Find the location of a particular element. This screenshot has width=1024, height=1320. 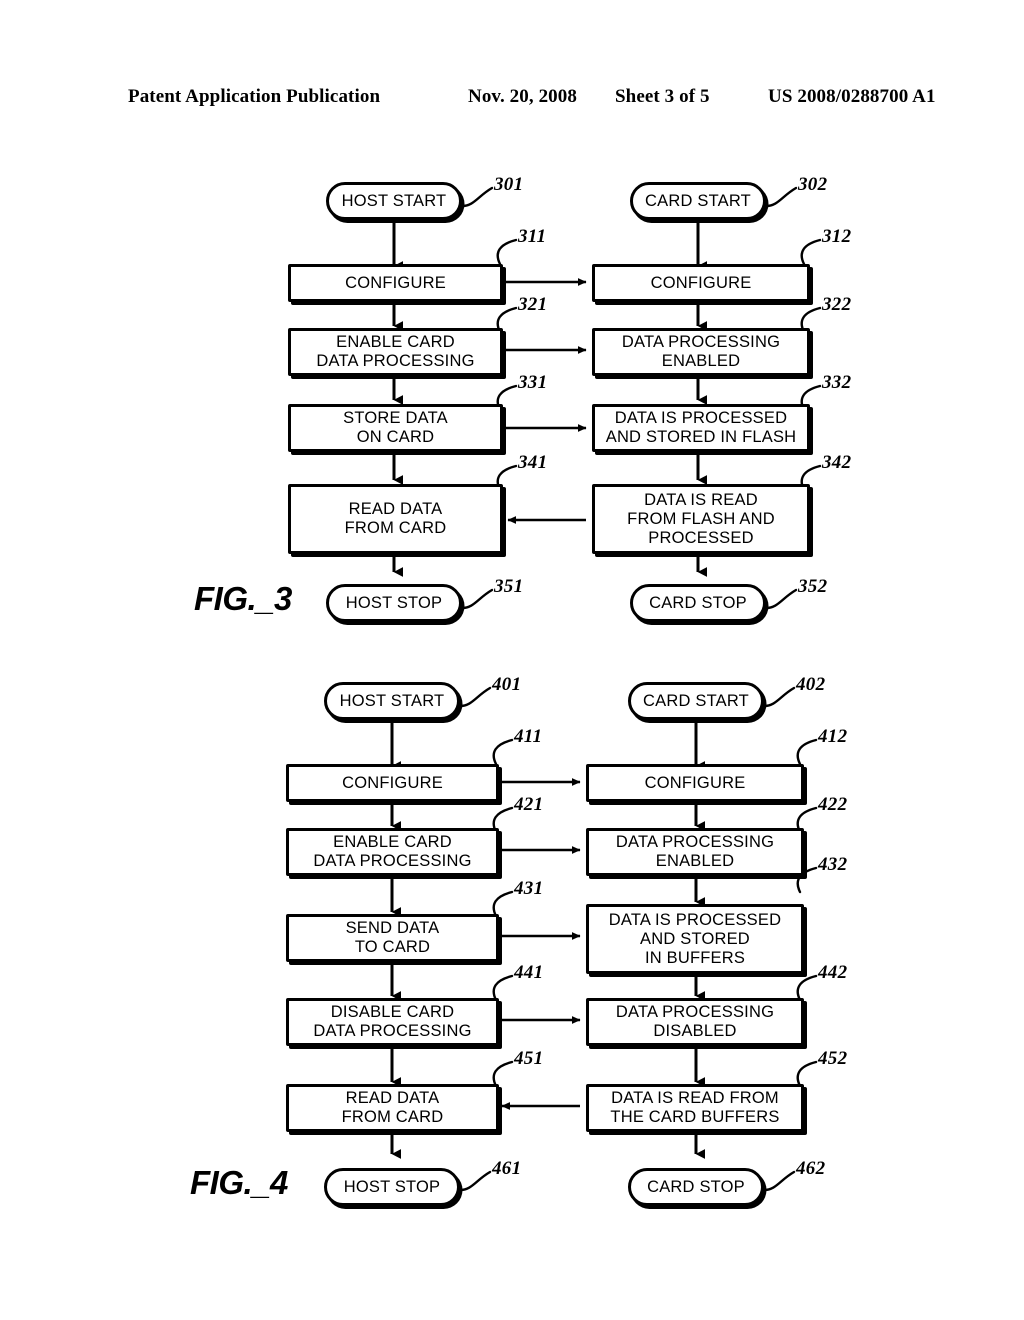

node-card-data-processing-disabled: DATA PROCESSING DISABLED is located at coordinates (695, 1022).